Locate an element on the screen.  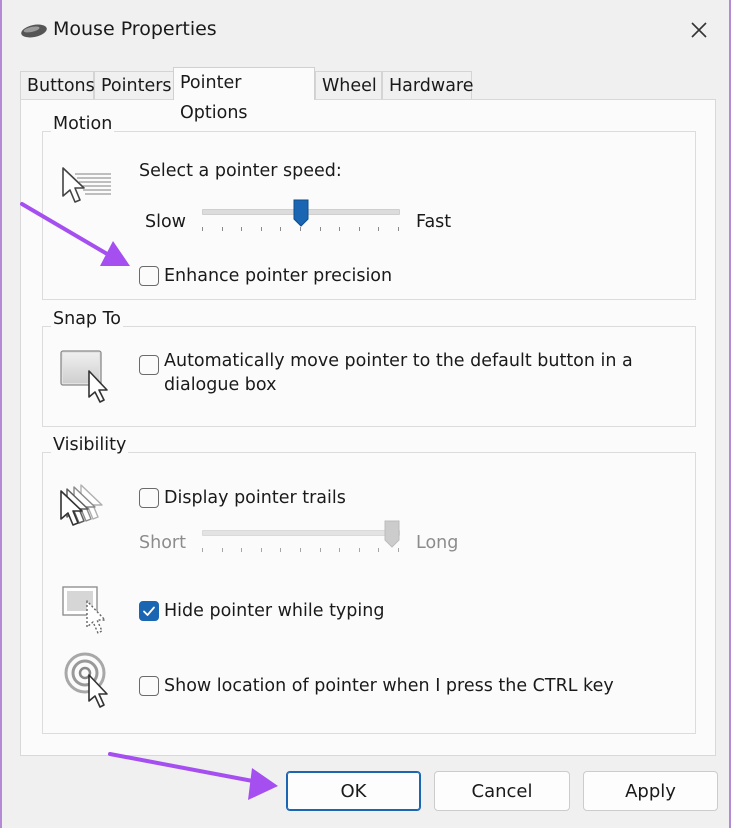
tab-buttons: Buttons is located at coordinates (57, 85).